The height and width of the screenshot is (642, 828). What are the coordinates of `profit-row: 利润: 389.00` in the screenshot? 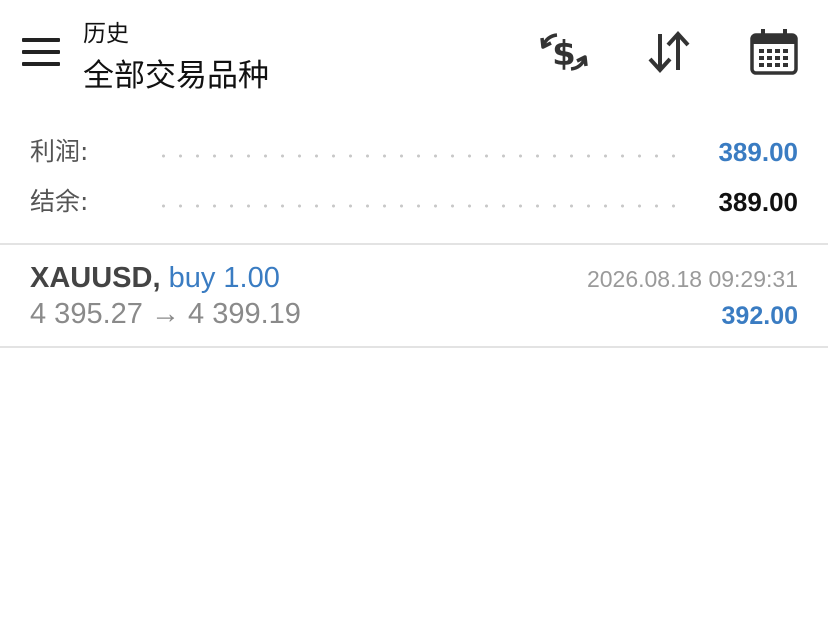 It's located at (414, 152).